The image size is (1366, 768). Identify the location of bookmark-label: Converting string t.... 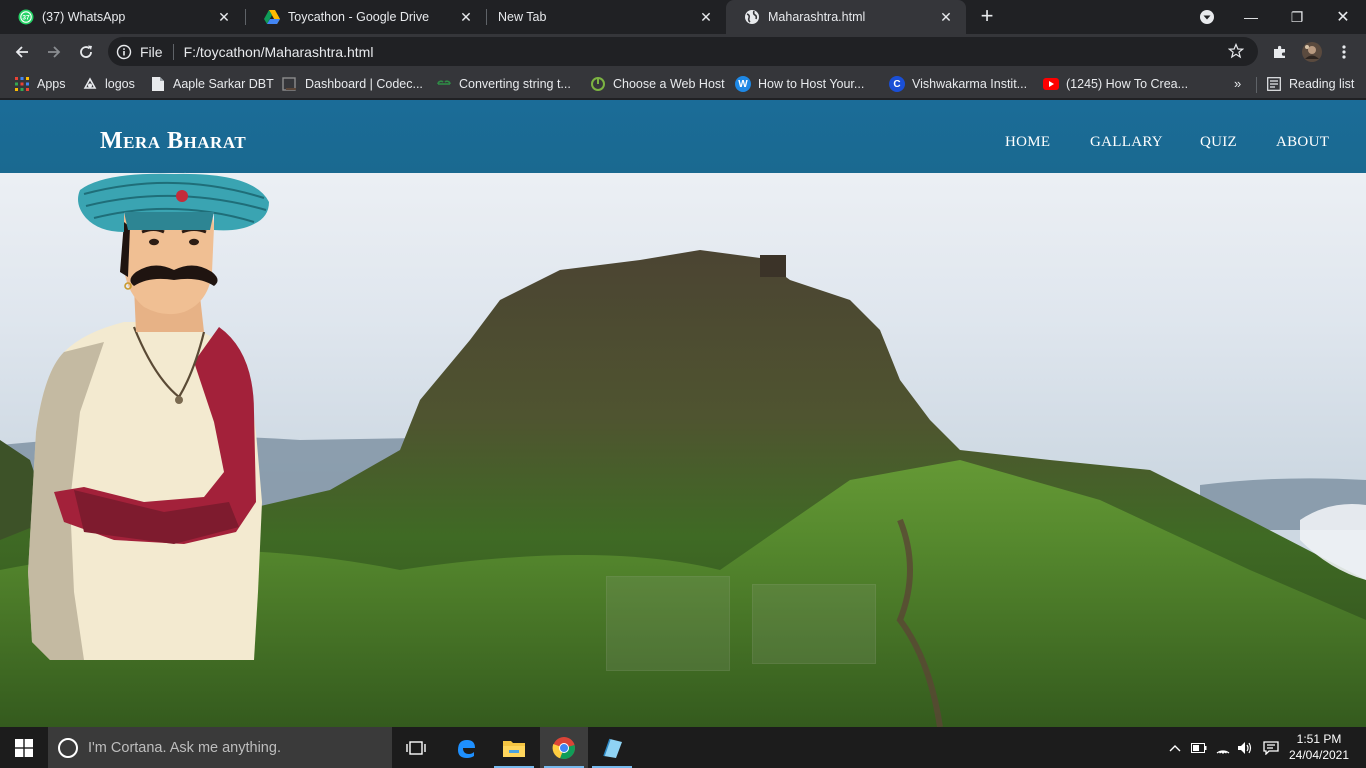
(515, 84).